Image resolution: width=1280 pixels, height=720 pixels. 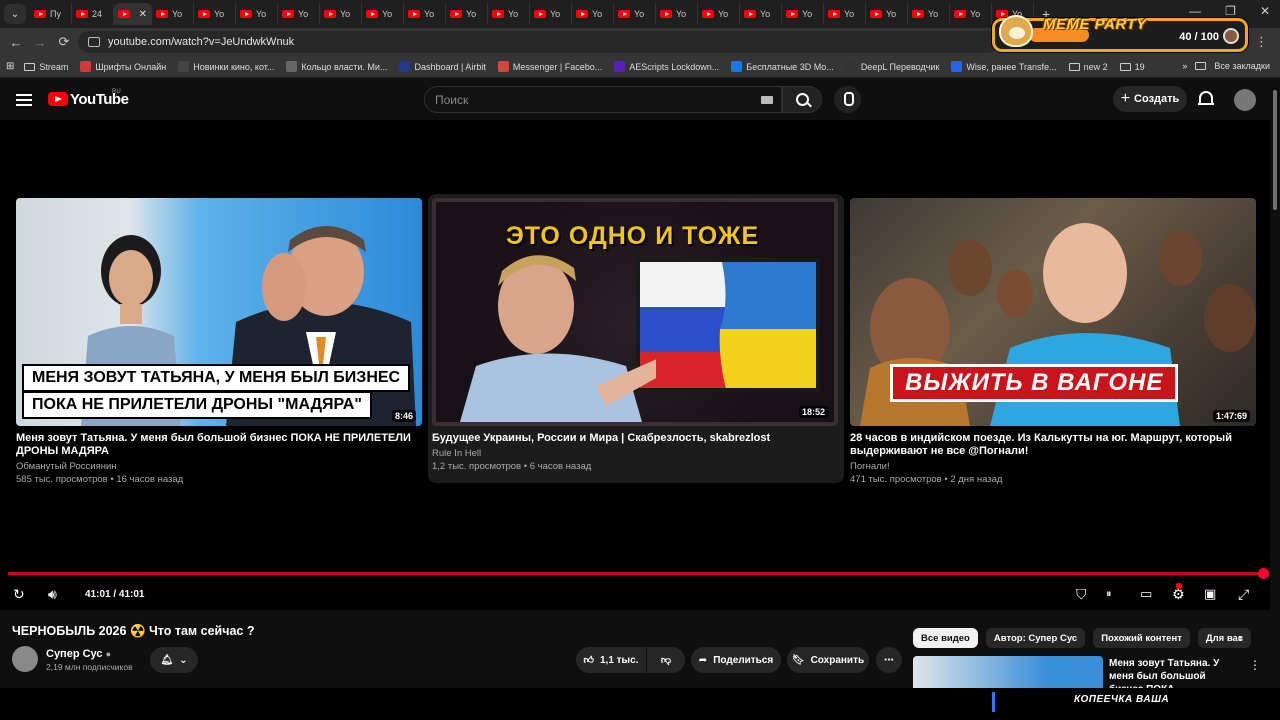 What do you see at coordinates (1184, 66) in the screenshot?
I see `more-bookmarks-icon: »` at bounding box center [1184, 66].